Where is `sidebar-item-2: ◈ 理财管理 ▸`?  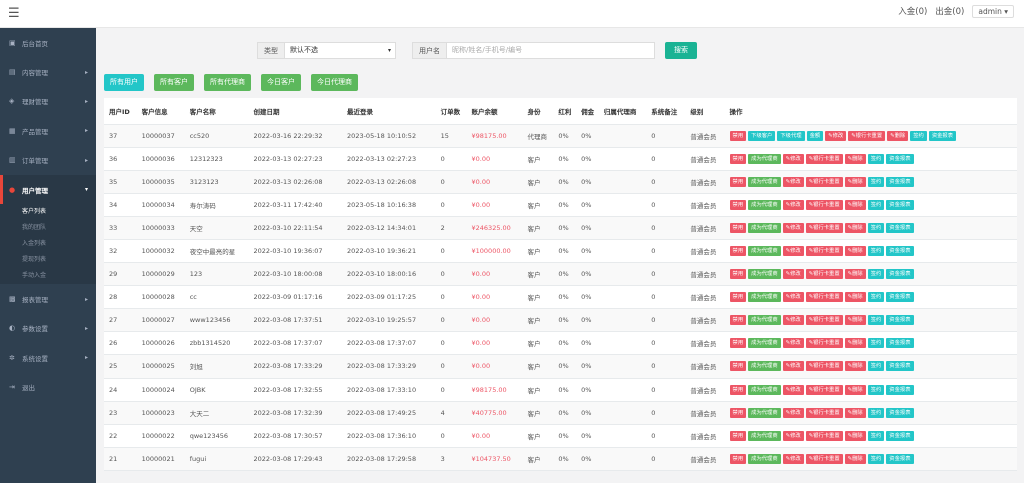 sidebar-item-2: ◈ 理财管理 ▸ is located at coordinates (48, 101).